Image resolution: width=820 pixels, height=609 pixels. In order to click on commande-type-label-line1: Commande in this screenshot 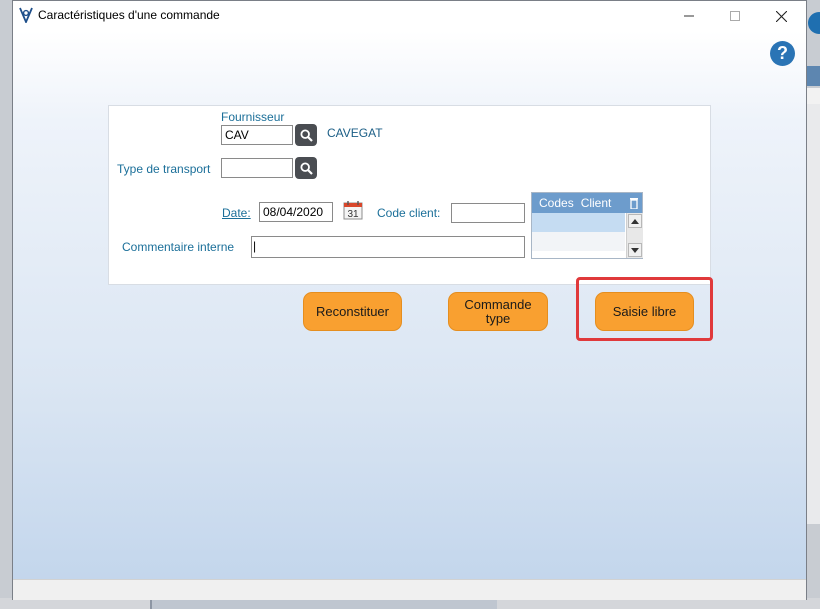, I will do `click(498, 304)`.